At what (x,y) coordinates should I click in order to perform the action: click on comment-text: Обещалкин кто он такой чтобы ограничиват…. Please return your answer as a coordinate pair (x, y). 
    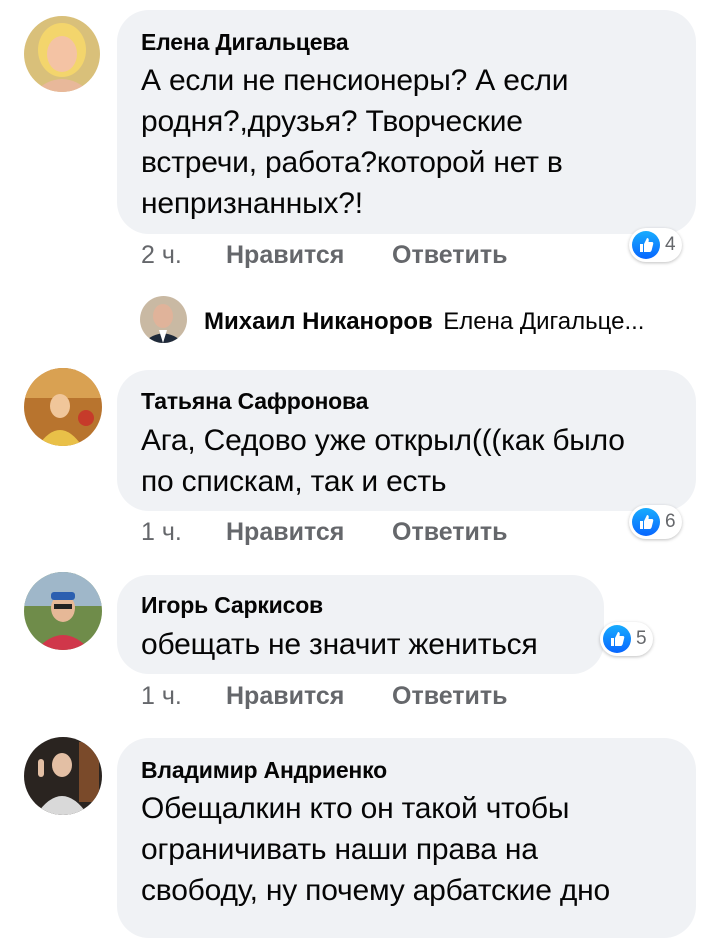
    Looking at the image, I should click on (376, 849).